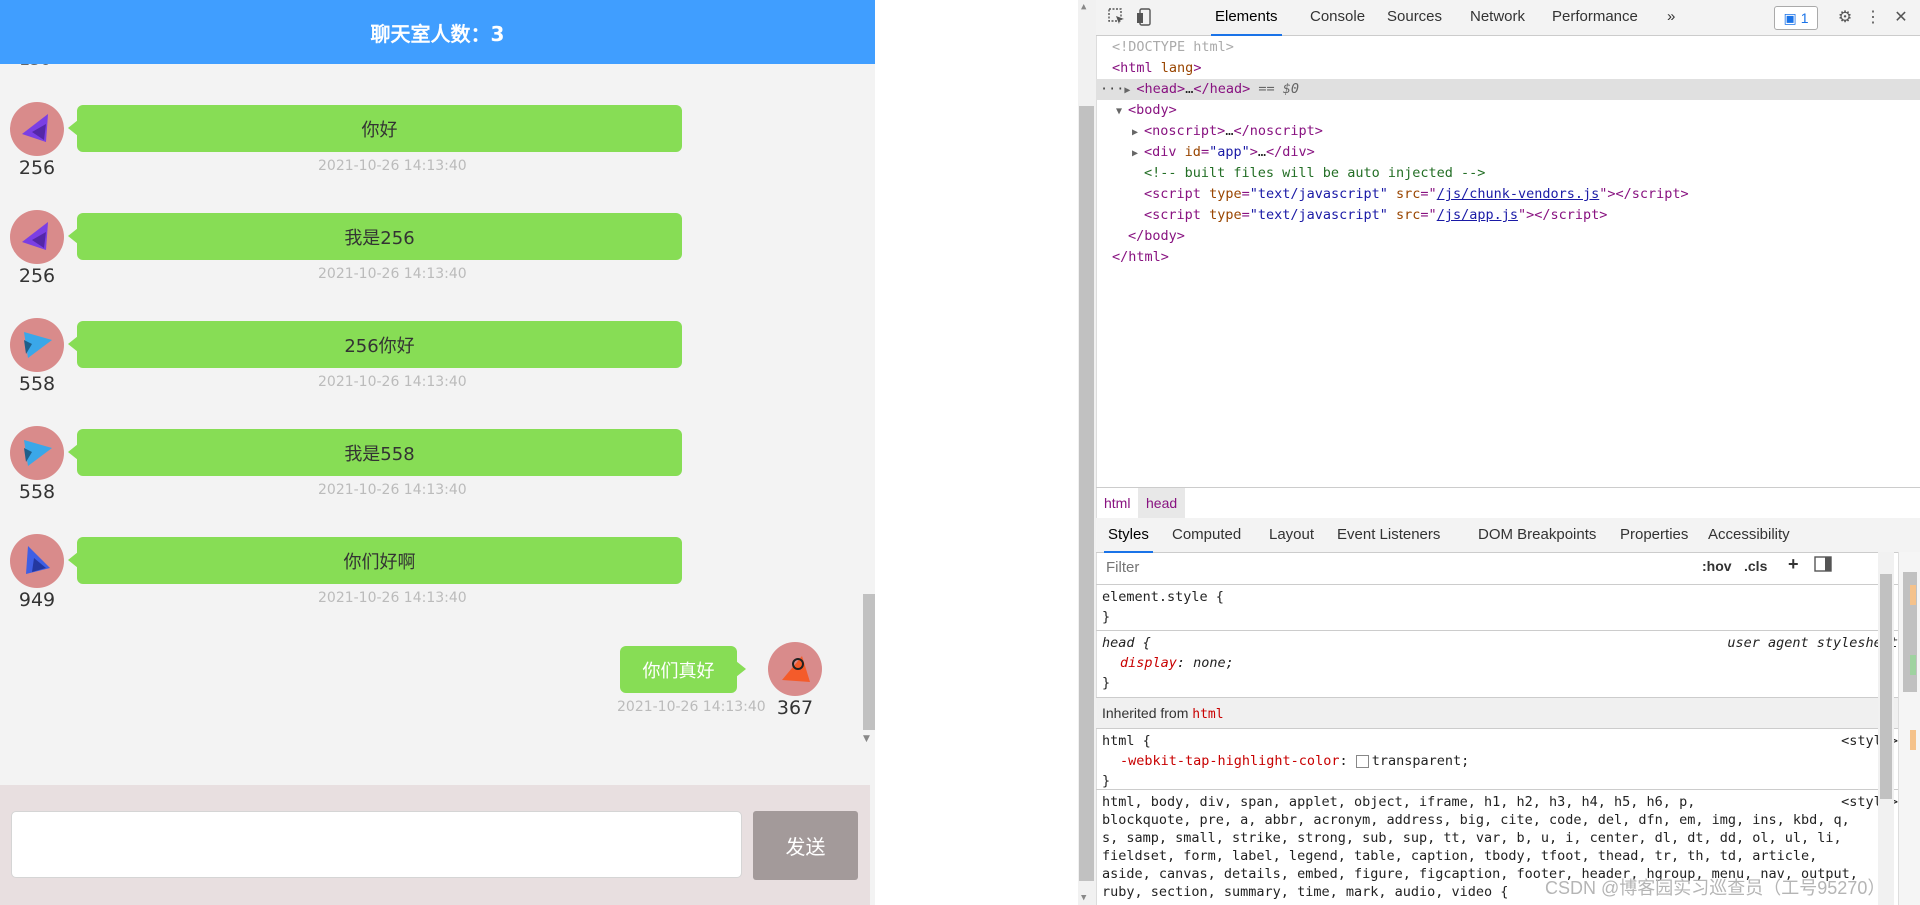 The width and height of the screenshot is (1920, 905). Describe the element at coordinates (867, 404) in the screenshot. I see `message-scrollbar: ▼` at that location.